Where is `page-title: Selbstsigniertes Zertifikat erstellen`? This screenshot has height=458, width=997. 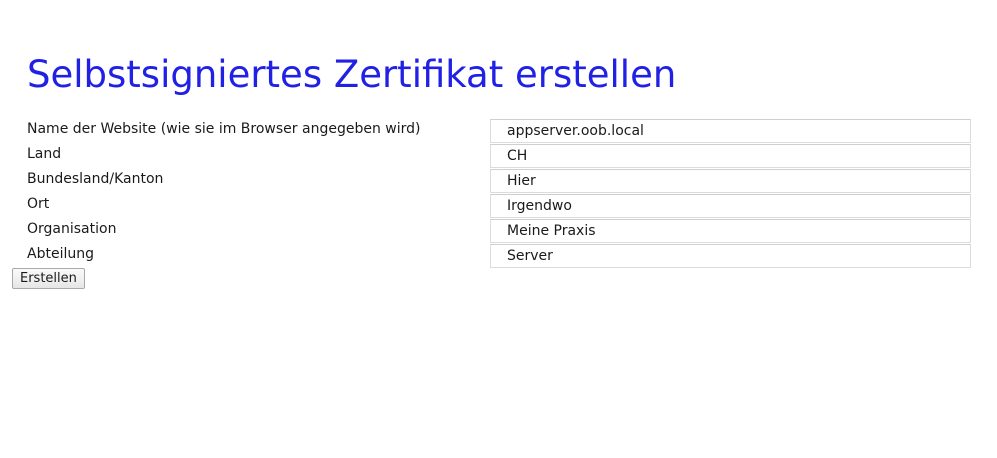 page-title: Selbstsigniertes Zertifikat erstellen is located at coordinates (352, 74).